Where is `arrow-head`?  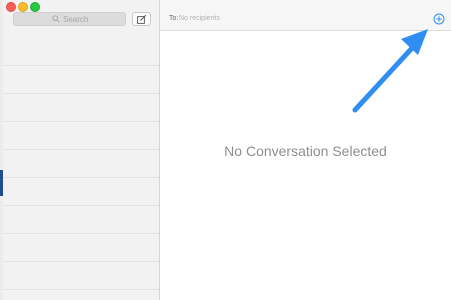 arrow-head is located at coordinates (414, 42).